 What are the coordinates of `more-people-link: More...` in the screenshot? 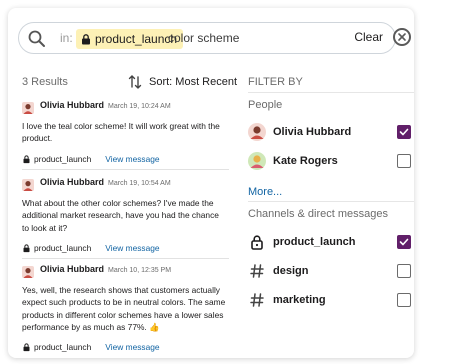 It's located at (265, 192).